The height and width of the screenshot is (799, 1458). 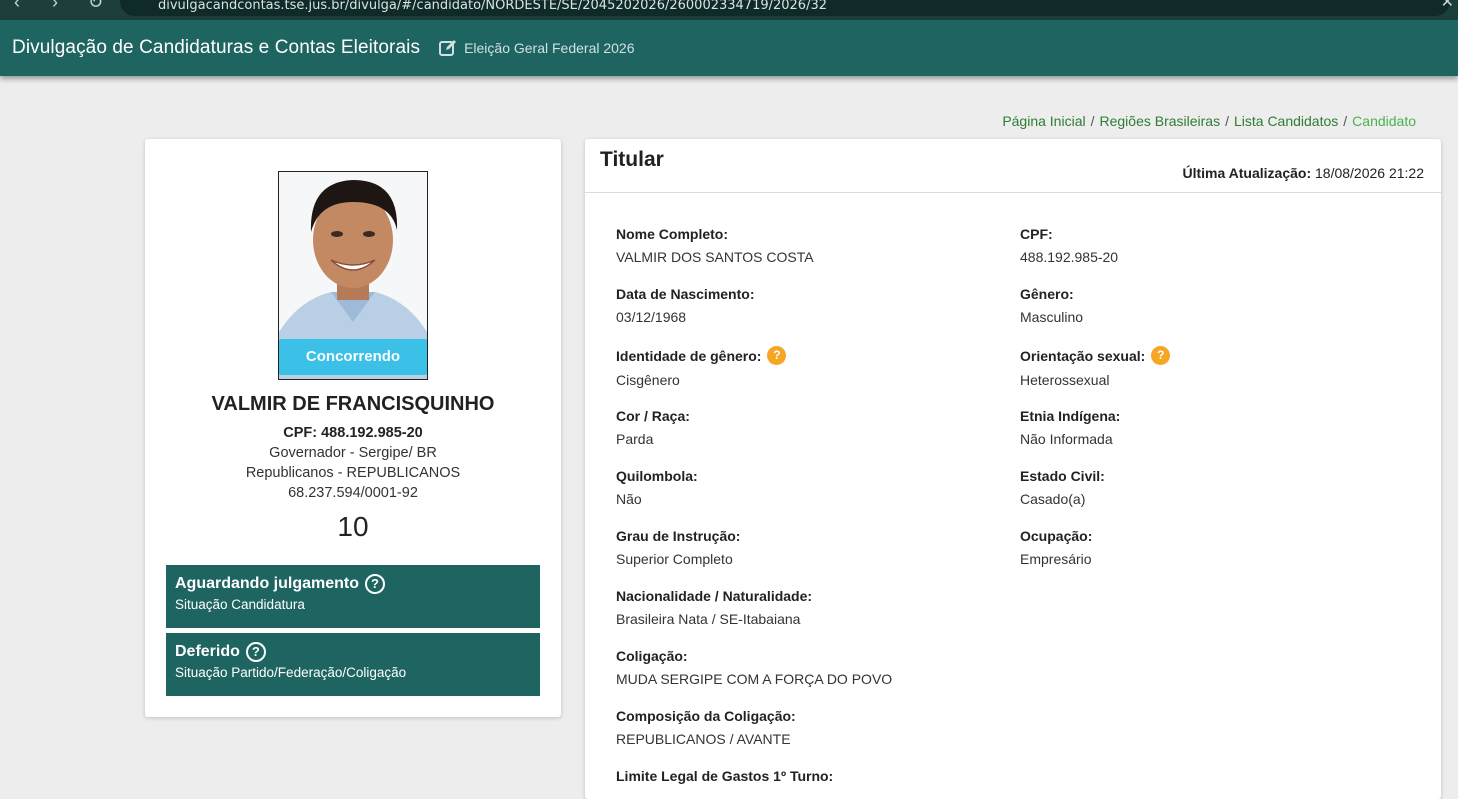 What do you see at coordinates (701, 367) in the screenshot?
I see `field-gender-identity: Identidade de gênero: ? Cisgênero` at bounding box center [701, 367].